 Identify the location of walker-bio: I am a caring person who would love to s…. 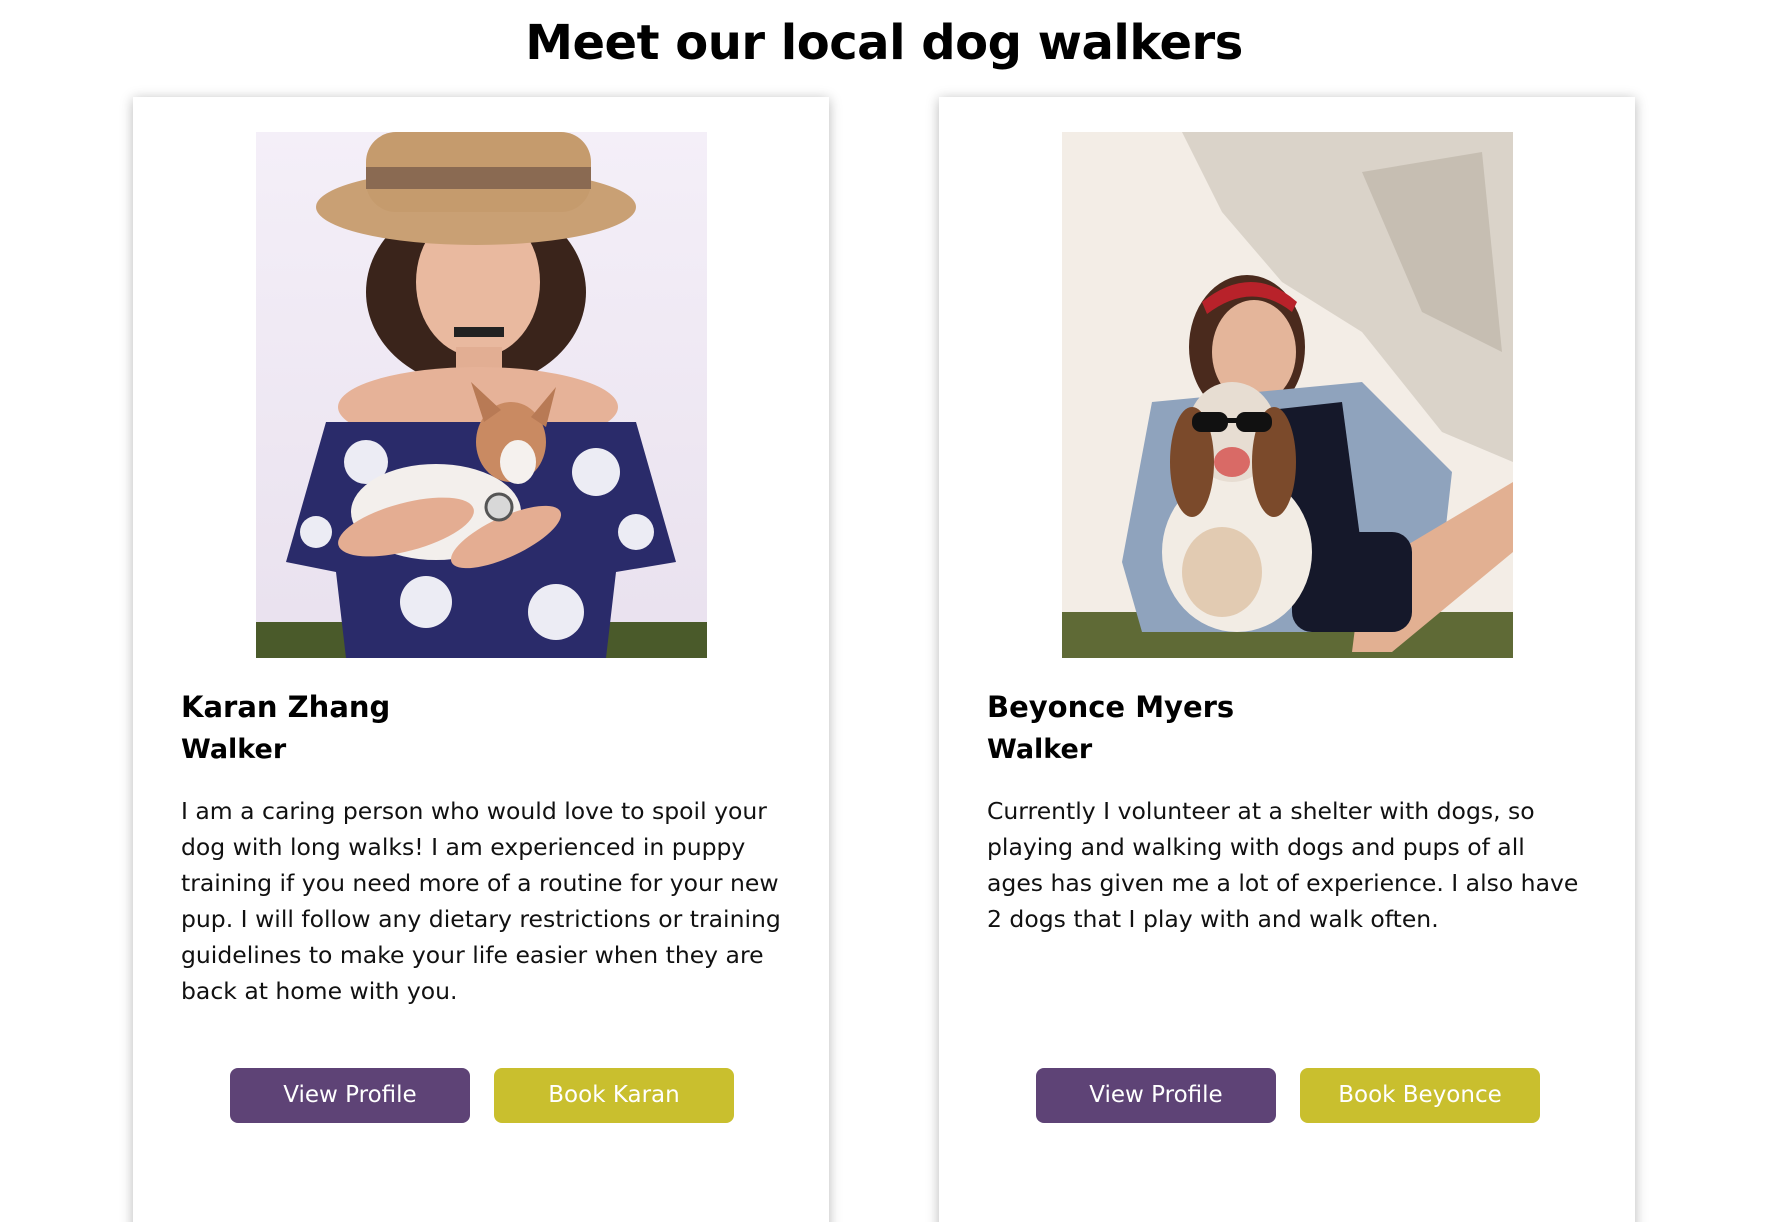
(481, 901).